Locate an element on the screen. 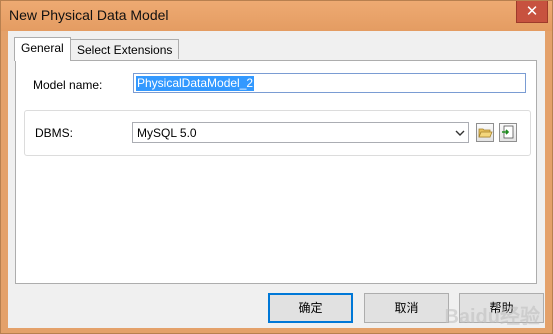 The height and width of the screenshot is (334, 553). model-name-value: PhysicalDataModel_2 is located at coordinates (195, 83).